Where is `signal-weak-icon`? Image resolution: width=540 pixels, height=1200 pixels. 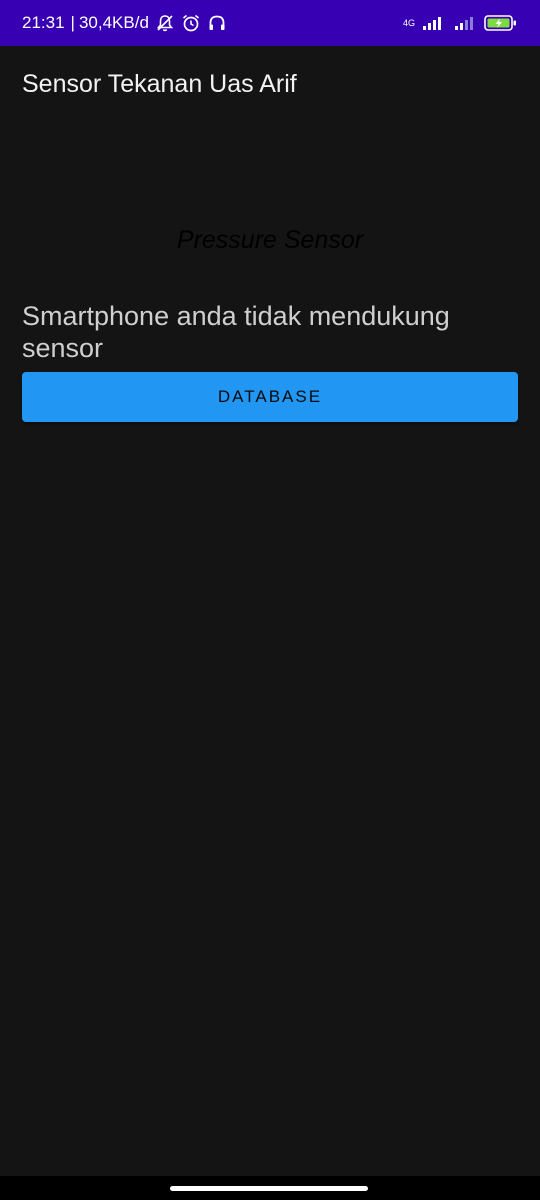 signal-weak-icon is located at coordinates (466, 23).